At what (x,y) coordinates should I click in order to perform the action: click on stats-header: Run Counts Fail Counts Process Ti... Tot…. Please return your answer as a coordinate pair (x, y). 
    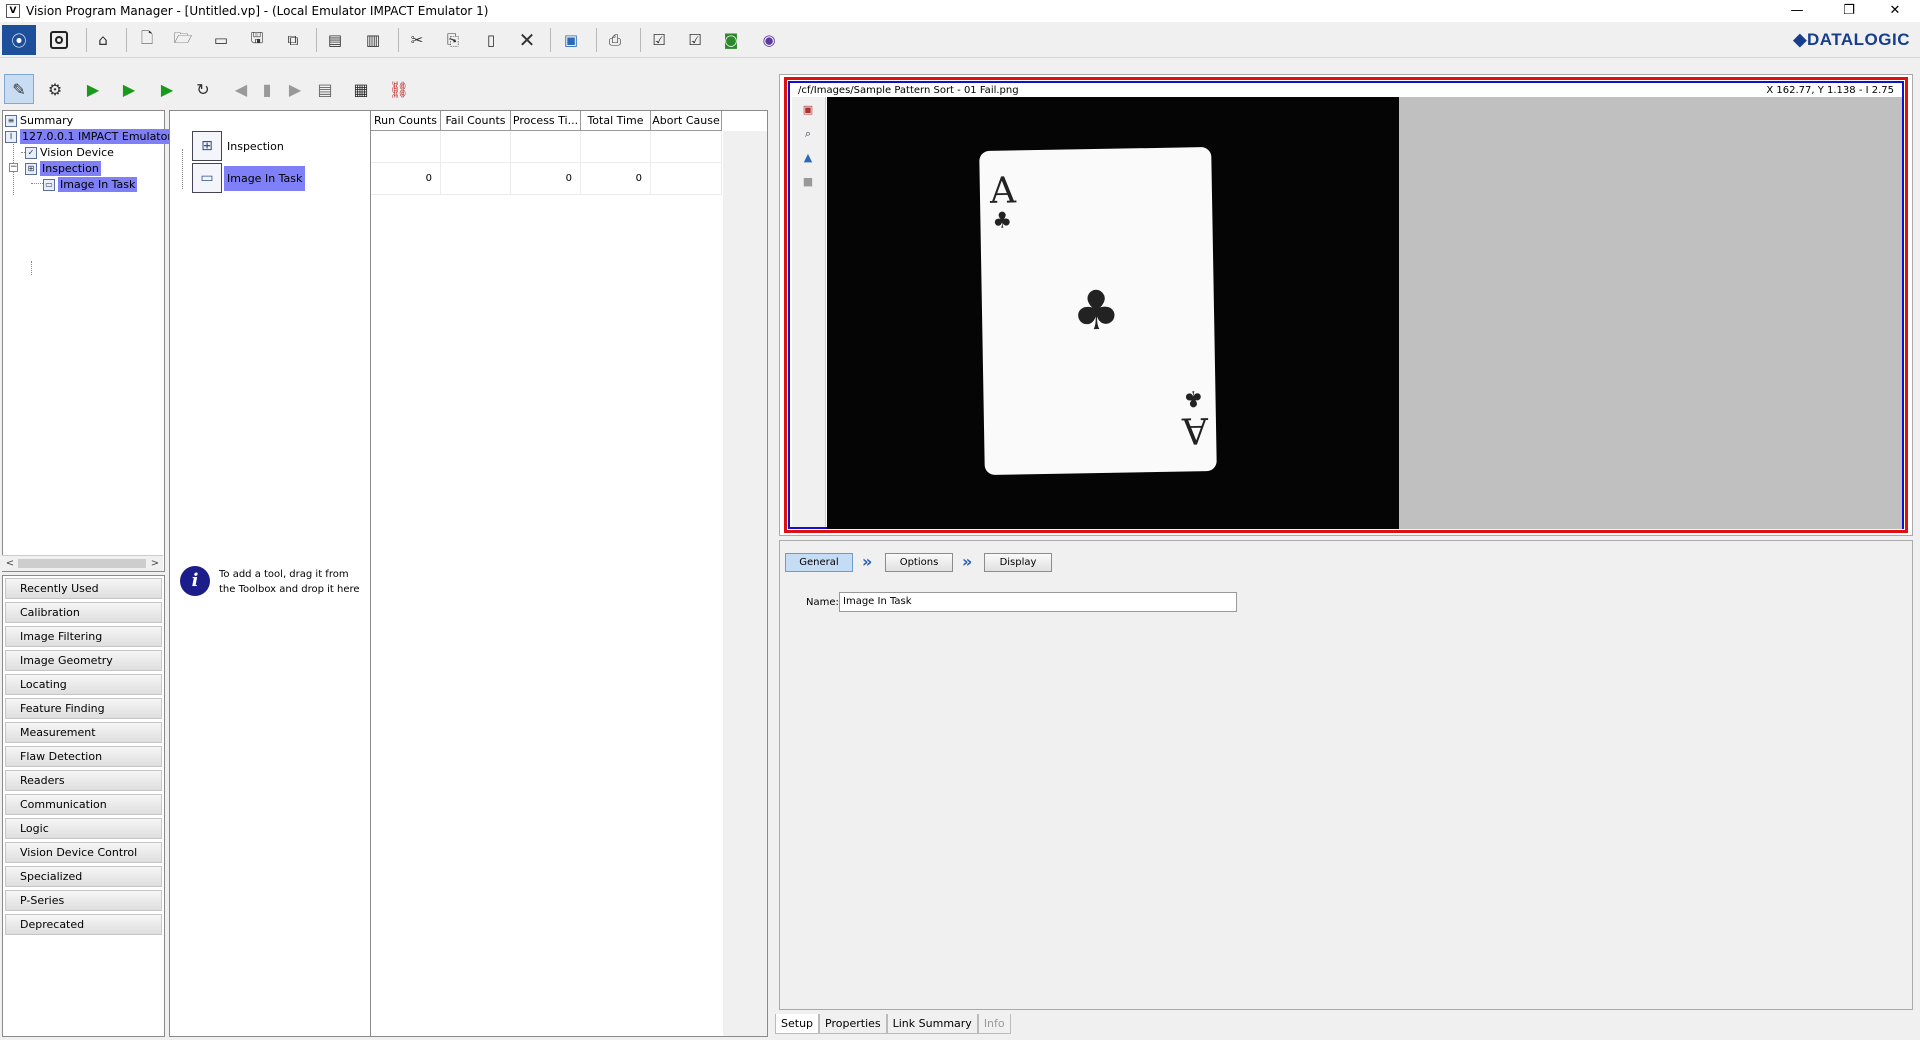
    Looking at the image, I should click on (546, 121).